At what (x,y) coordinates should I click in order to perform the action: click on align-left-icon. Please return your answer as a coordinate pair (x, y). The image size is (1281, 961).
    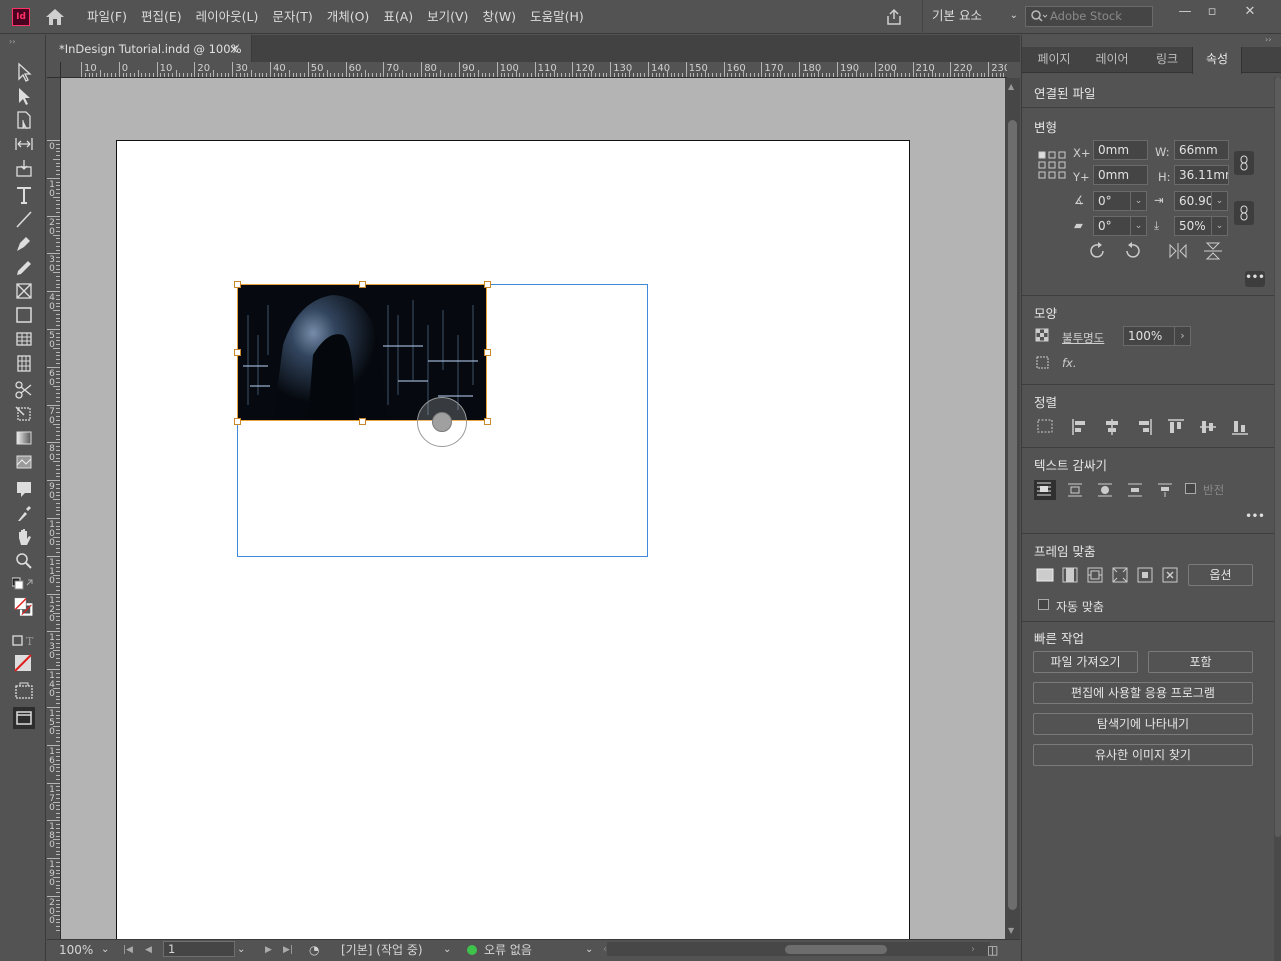
    Looking at the image, I should click on (1080, 427).